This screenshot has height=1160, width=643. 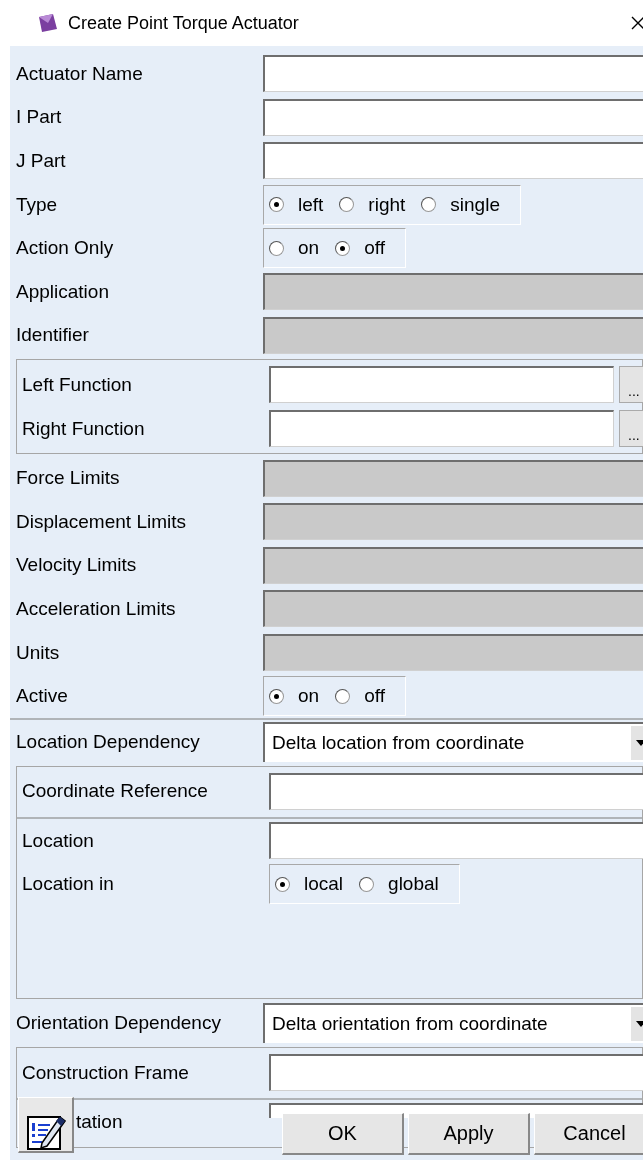 What do you see at coordinates (41, 161) in the screenshot?
I see `field-label: J Part` at bounding box center [41, 161].